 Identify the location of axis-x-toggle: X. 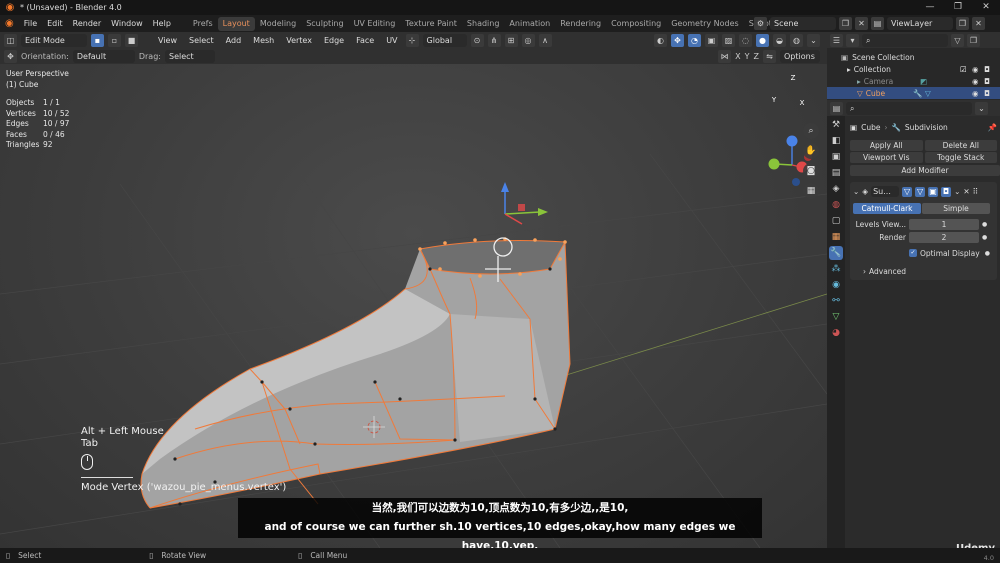
(737, 56).